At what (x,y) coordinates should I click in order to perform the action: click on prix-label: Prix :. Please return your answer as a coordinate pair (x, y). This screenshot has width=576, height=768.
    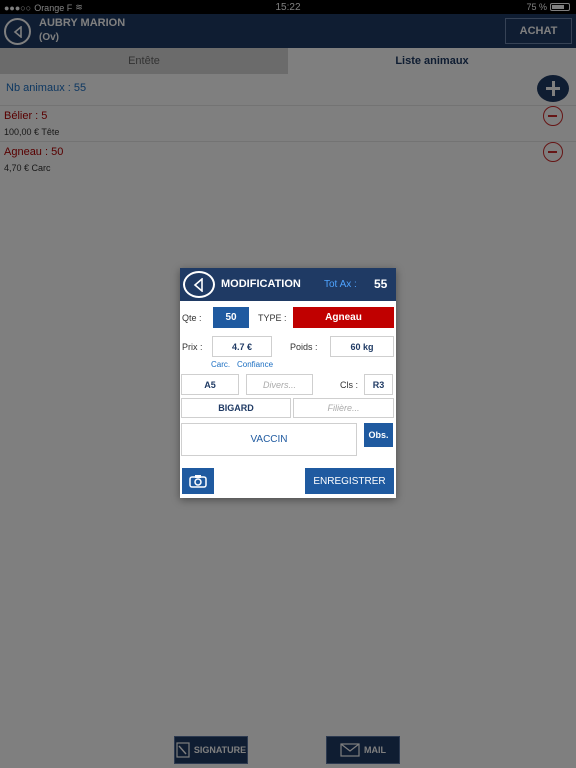
    Looking at the image, I should click on (192, 347).